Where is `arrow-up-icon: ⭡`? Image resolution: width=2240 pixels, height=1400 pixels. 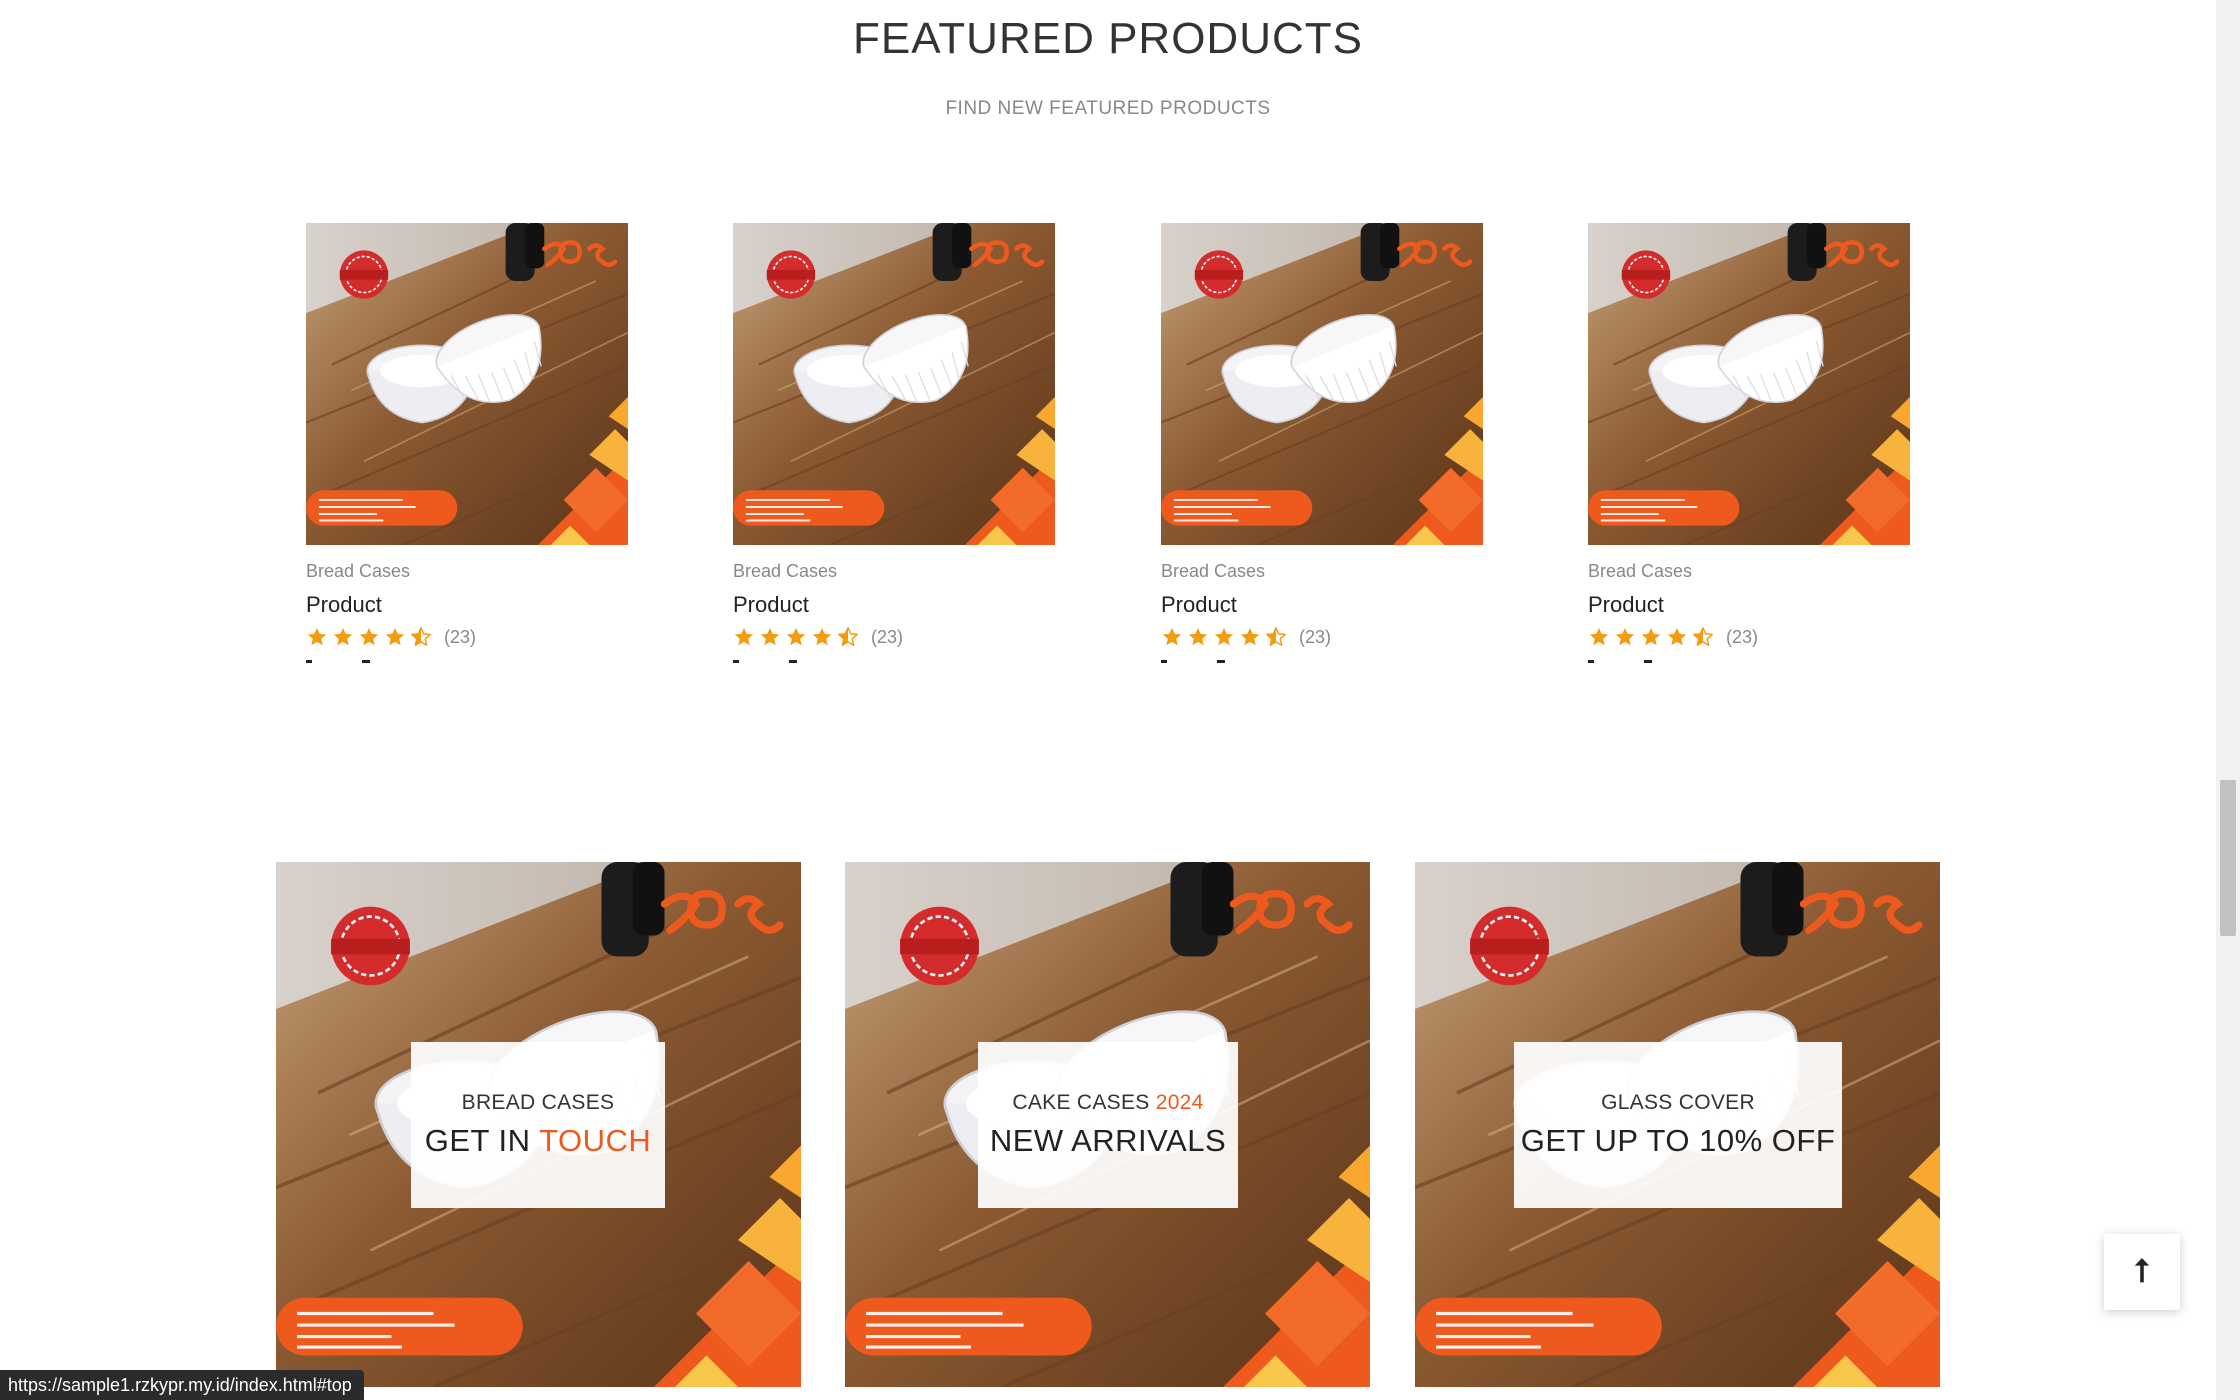
arrow-up-icon: ⭡ is located at coordinates (2142, 1271).